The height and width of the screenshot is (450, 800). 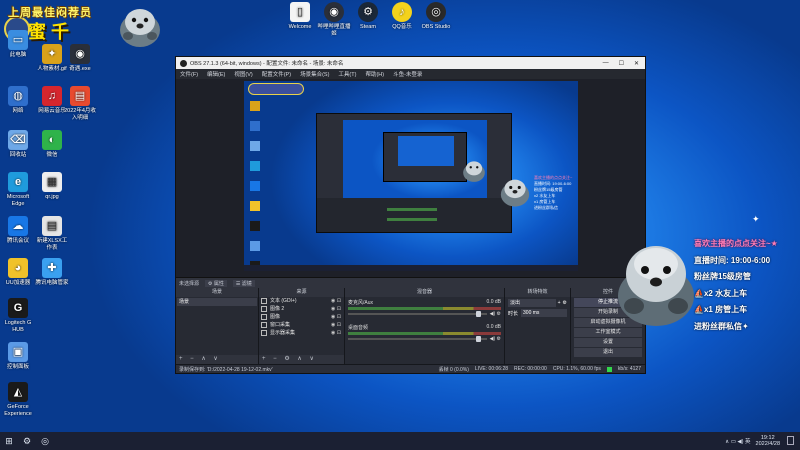 I want to click on mixer-header: 混音器, so click(x=424, y=292).